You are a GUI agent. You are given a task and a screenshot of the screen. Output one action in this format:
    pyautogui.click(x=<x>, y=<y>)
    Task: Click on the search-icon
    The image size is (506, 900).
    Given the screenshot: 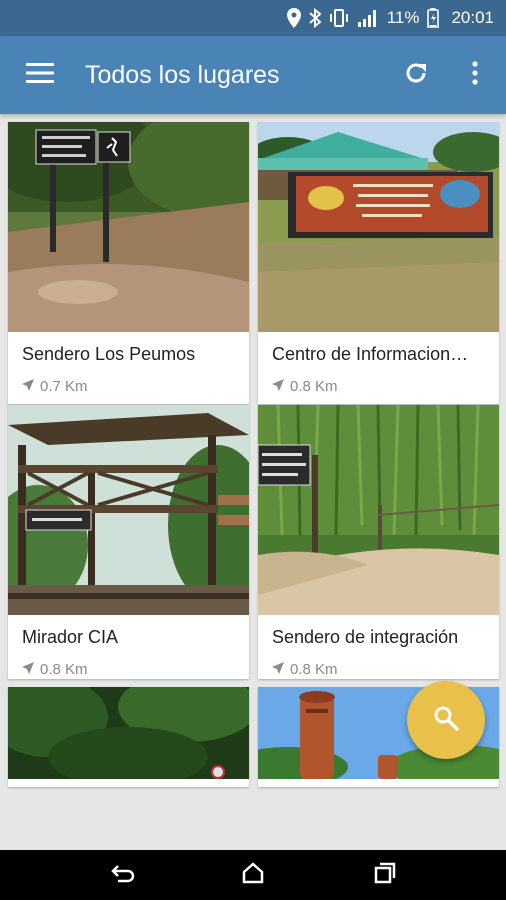 What is the action you would take?
    pyautogui.click(x=446, y=720)
    